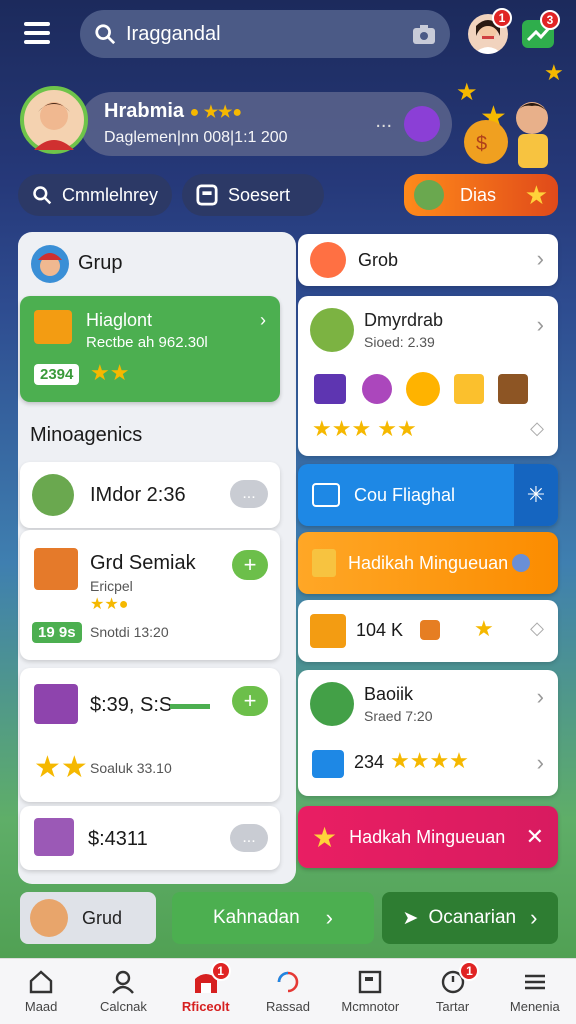 This screenshot has height=1024, width=576. I want to click on notification-avatar: 1, so click(490, 31).